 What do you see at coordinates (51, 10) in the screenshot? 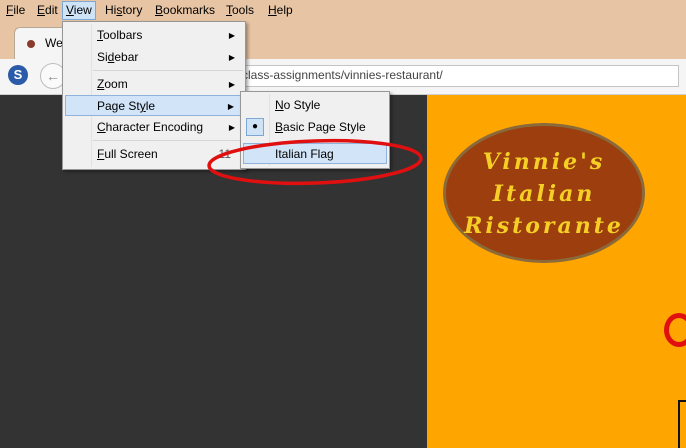
I see `menu-edit-label: dit` at bounding box center [51, 10].